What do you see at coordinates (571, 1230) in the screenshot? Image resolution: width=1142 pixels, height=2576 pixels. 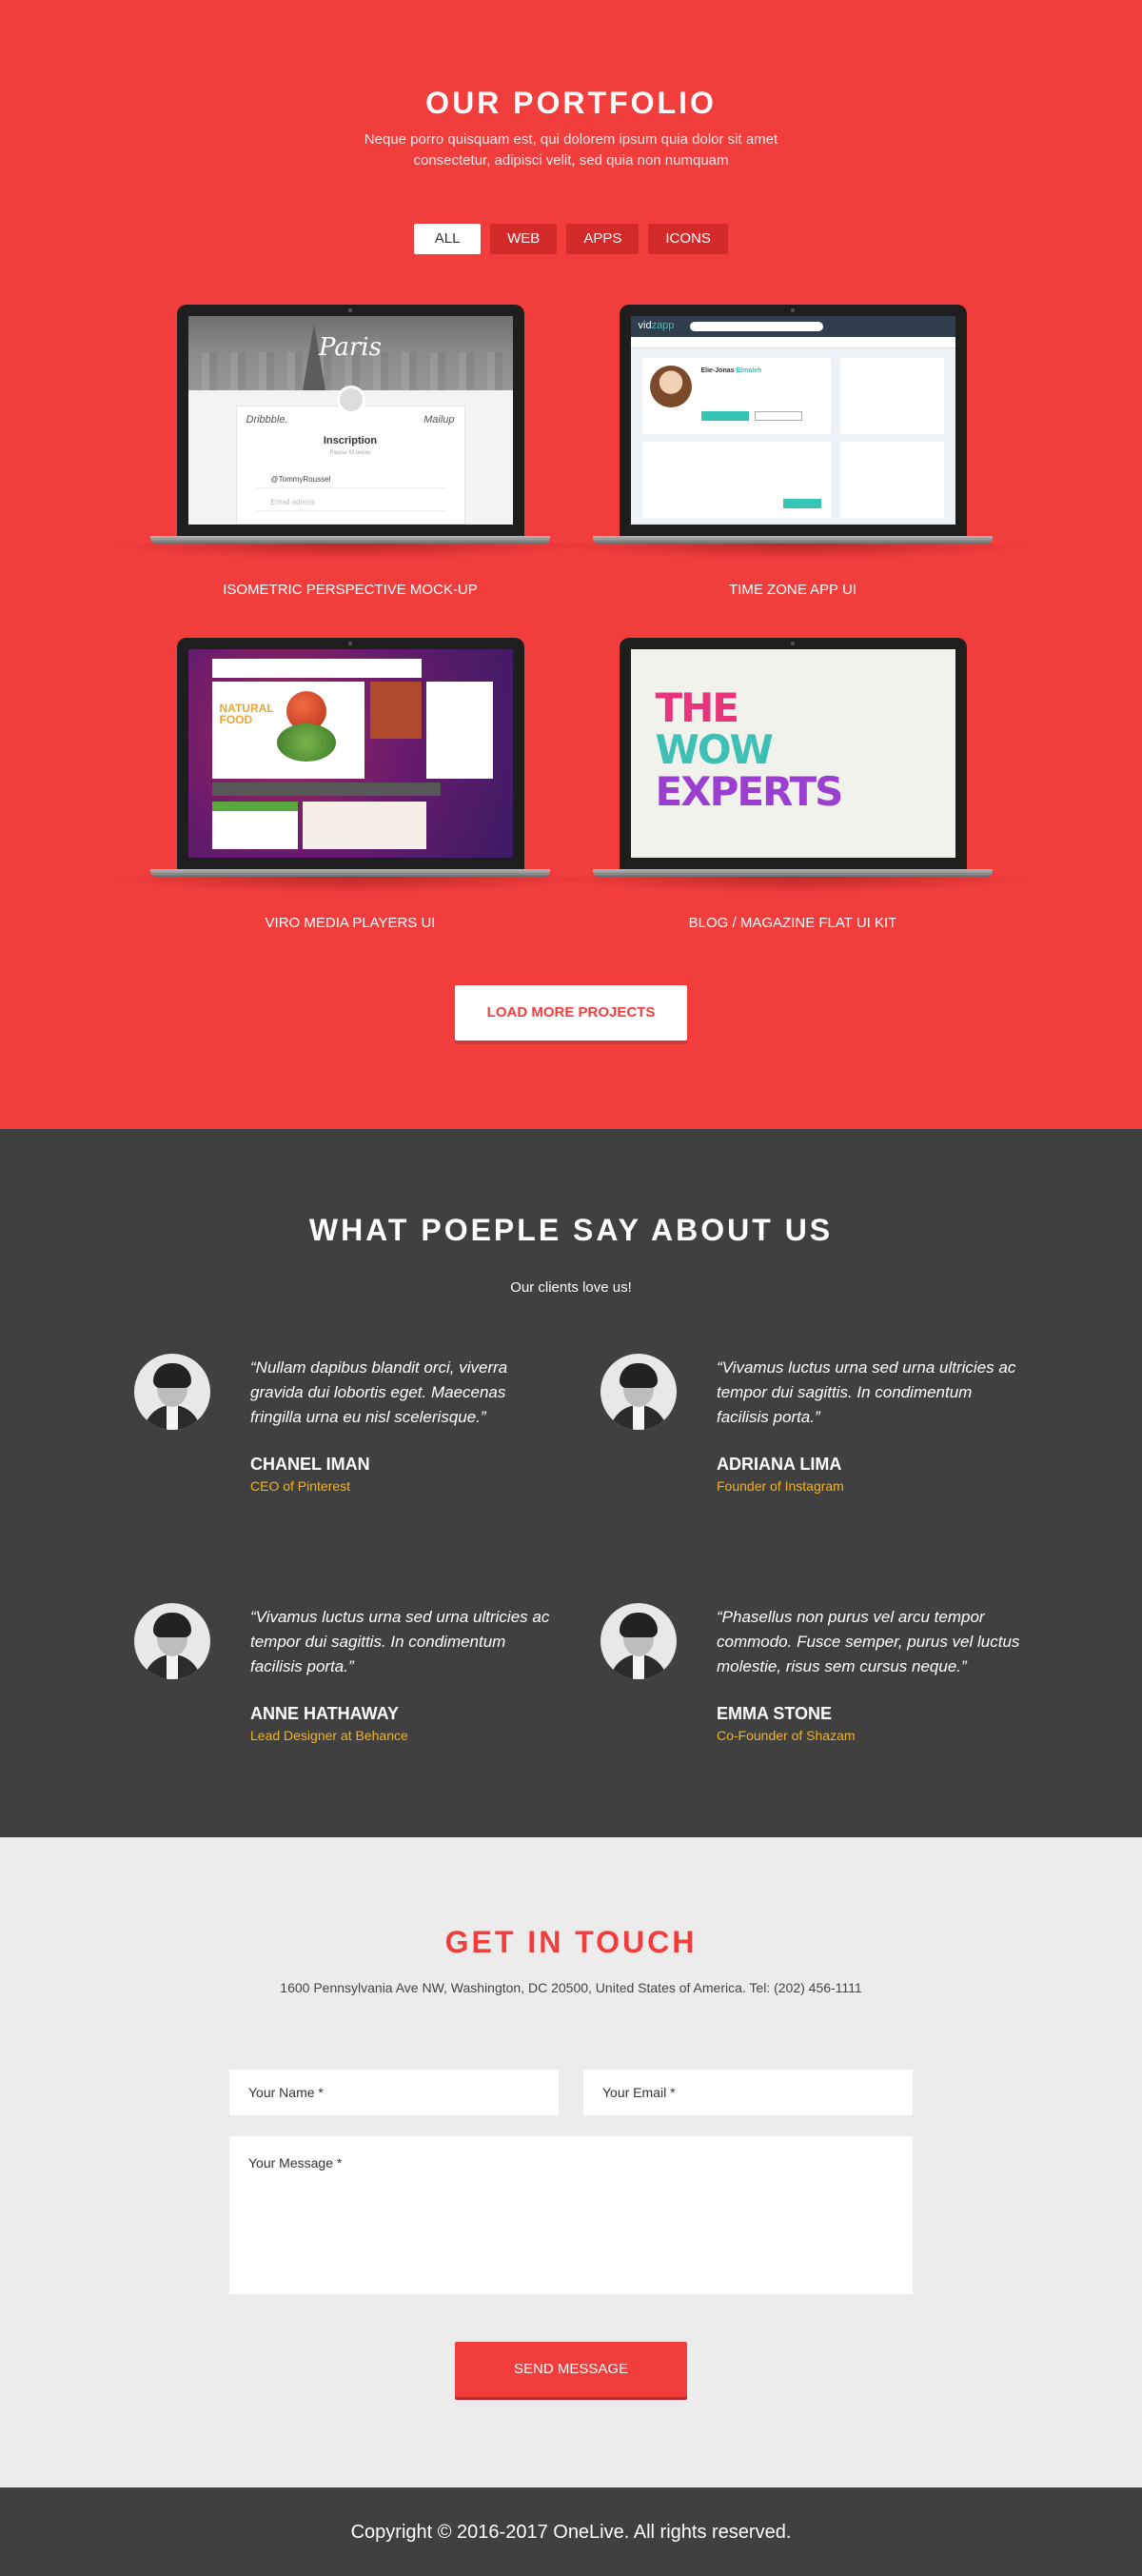 I see `testimonials-title: WHAT POEPLE SAY ABOUT US` at bounding box center [571, 1230].